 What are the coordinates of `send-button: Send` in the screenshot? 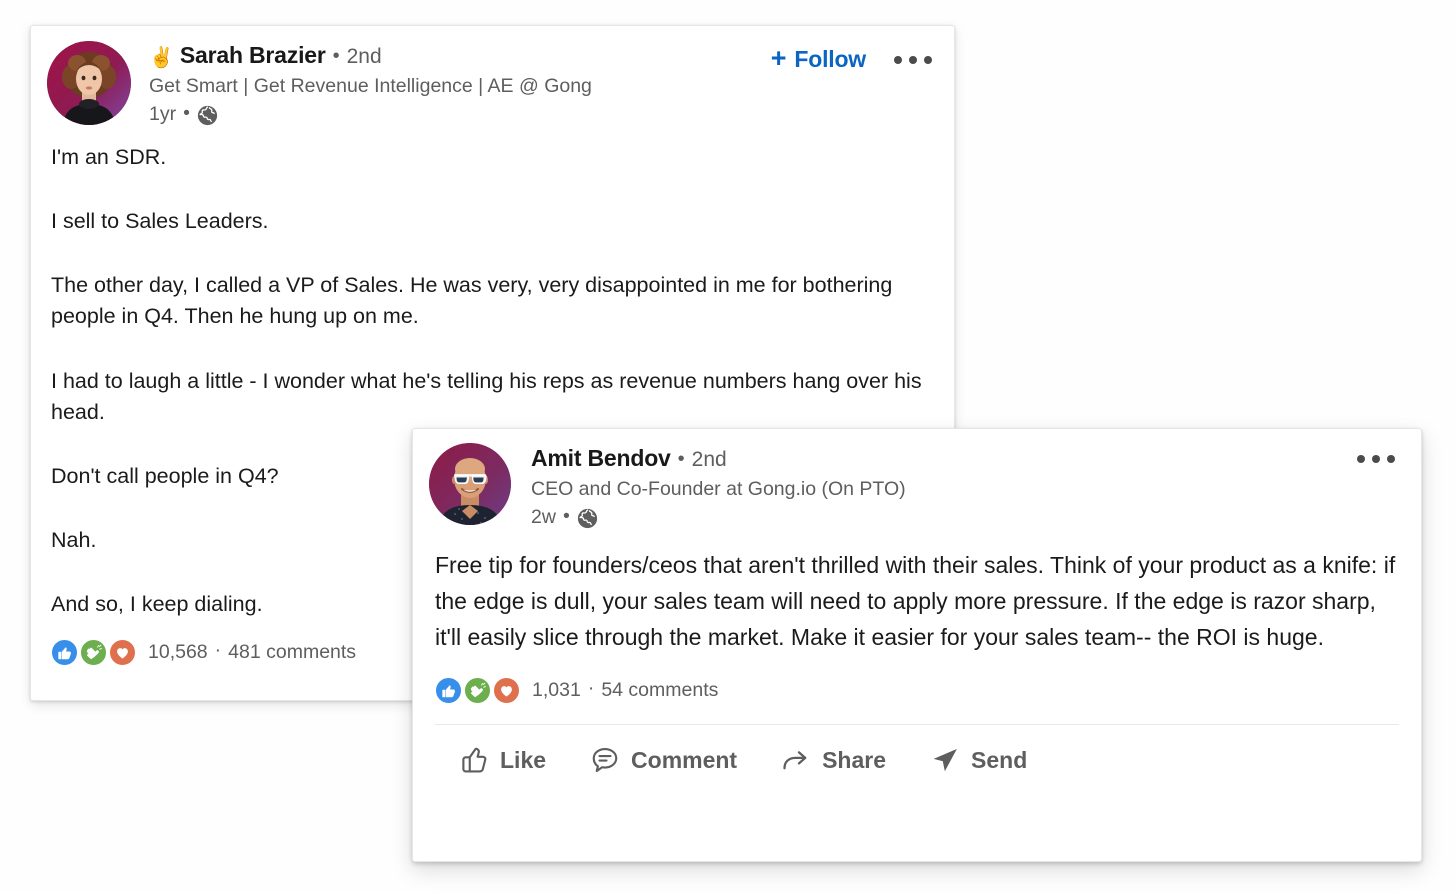 It's located at (978, 760).